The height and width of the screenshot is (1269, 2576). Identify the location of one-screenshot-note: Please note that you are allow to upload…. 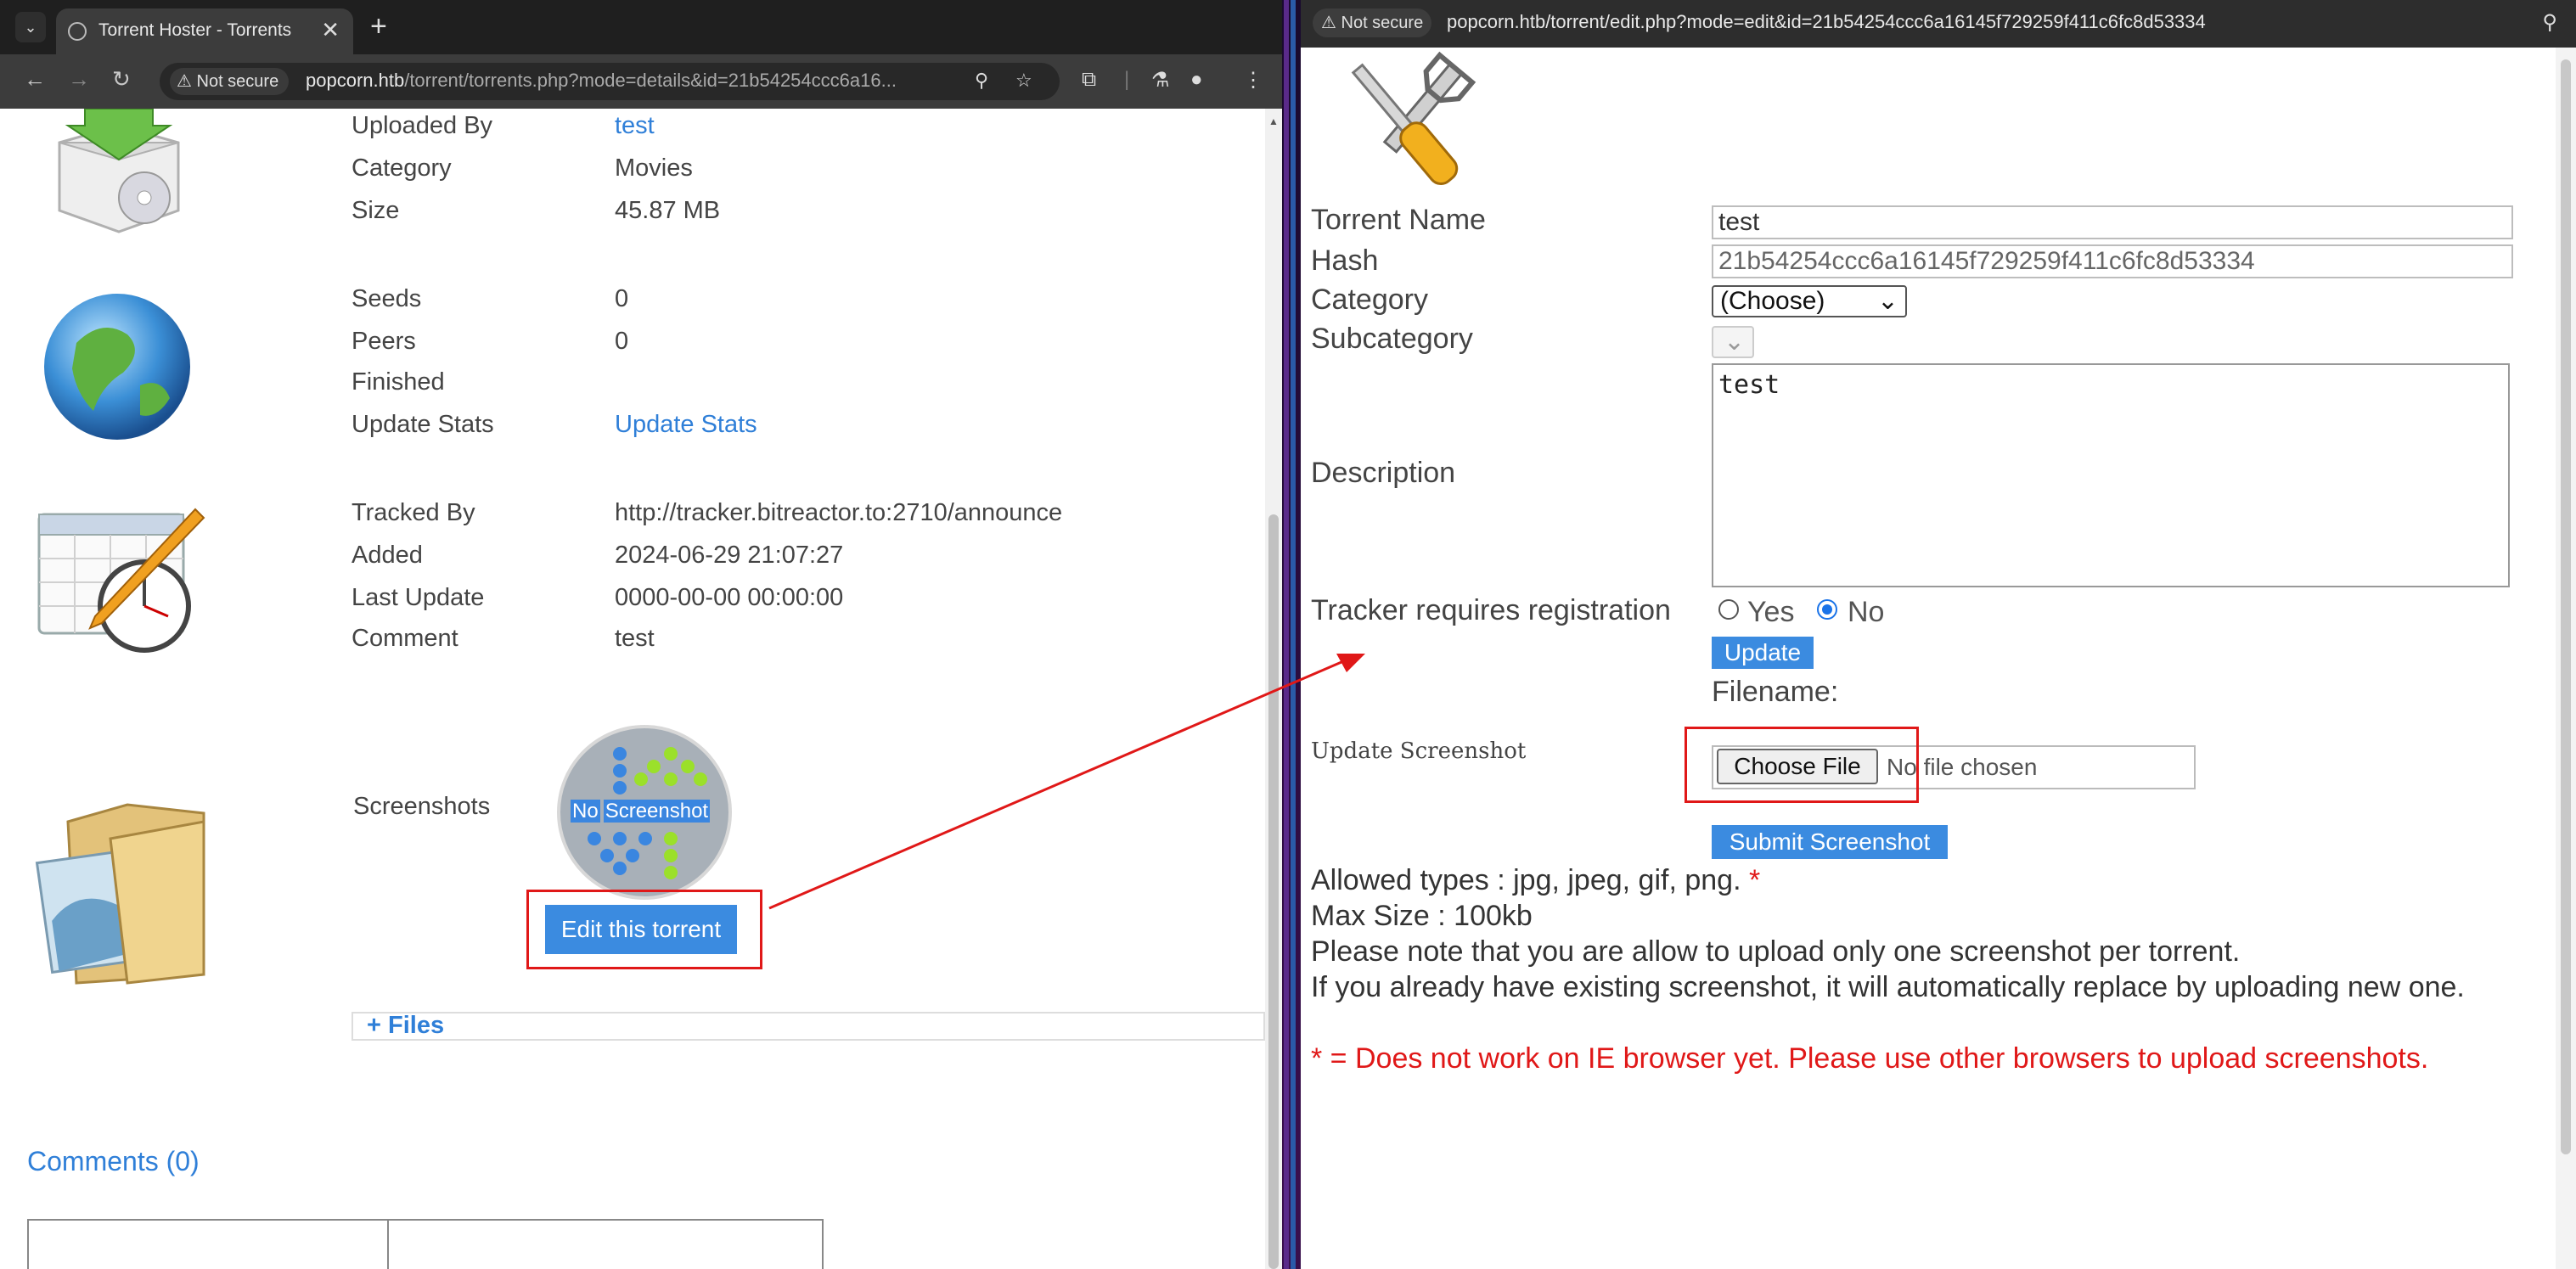
(1776, 951).